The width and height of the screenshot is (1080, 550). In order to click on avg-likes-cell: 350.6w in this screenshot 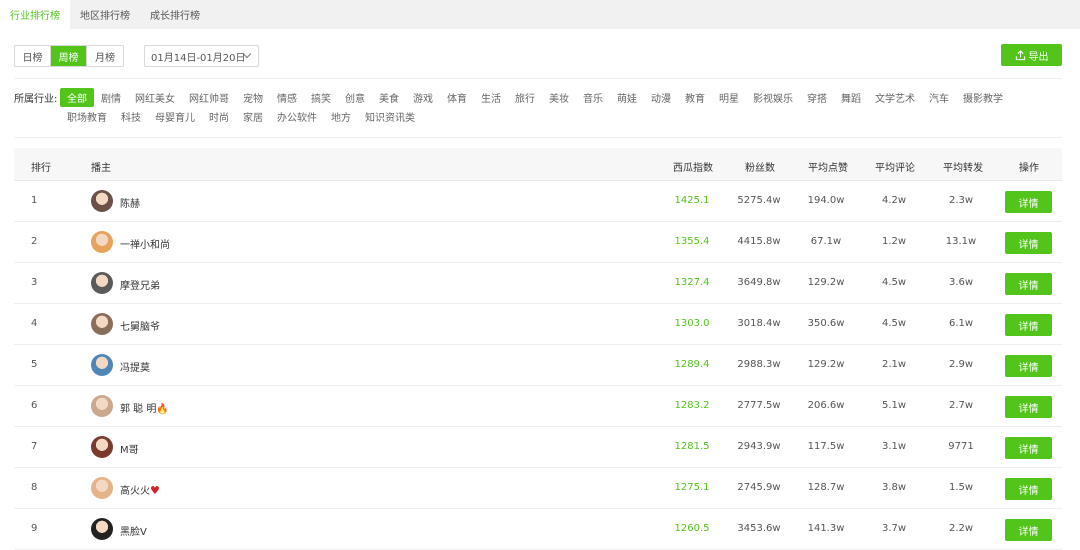, I will do `click(826, 323)`.